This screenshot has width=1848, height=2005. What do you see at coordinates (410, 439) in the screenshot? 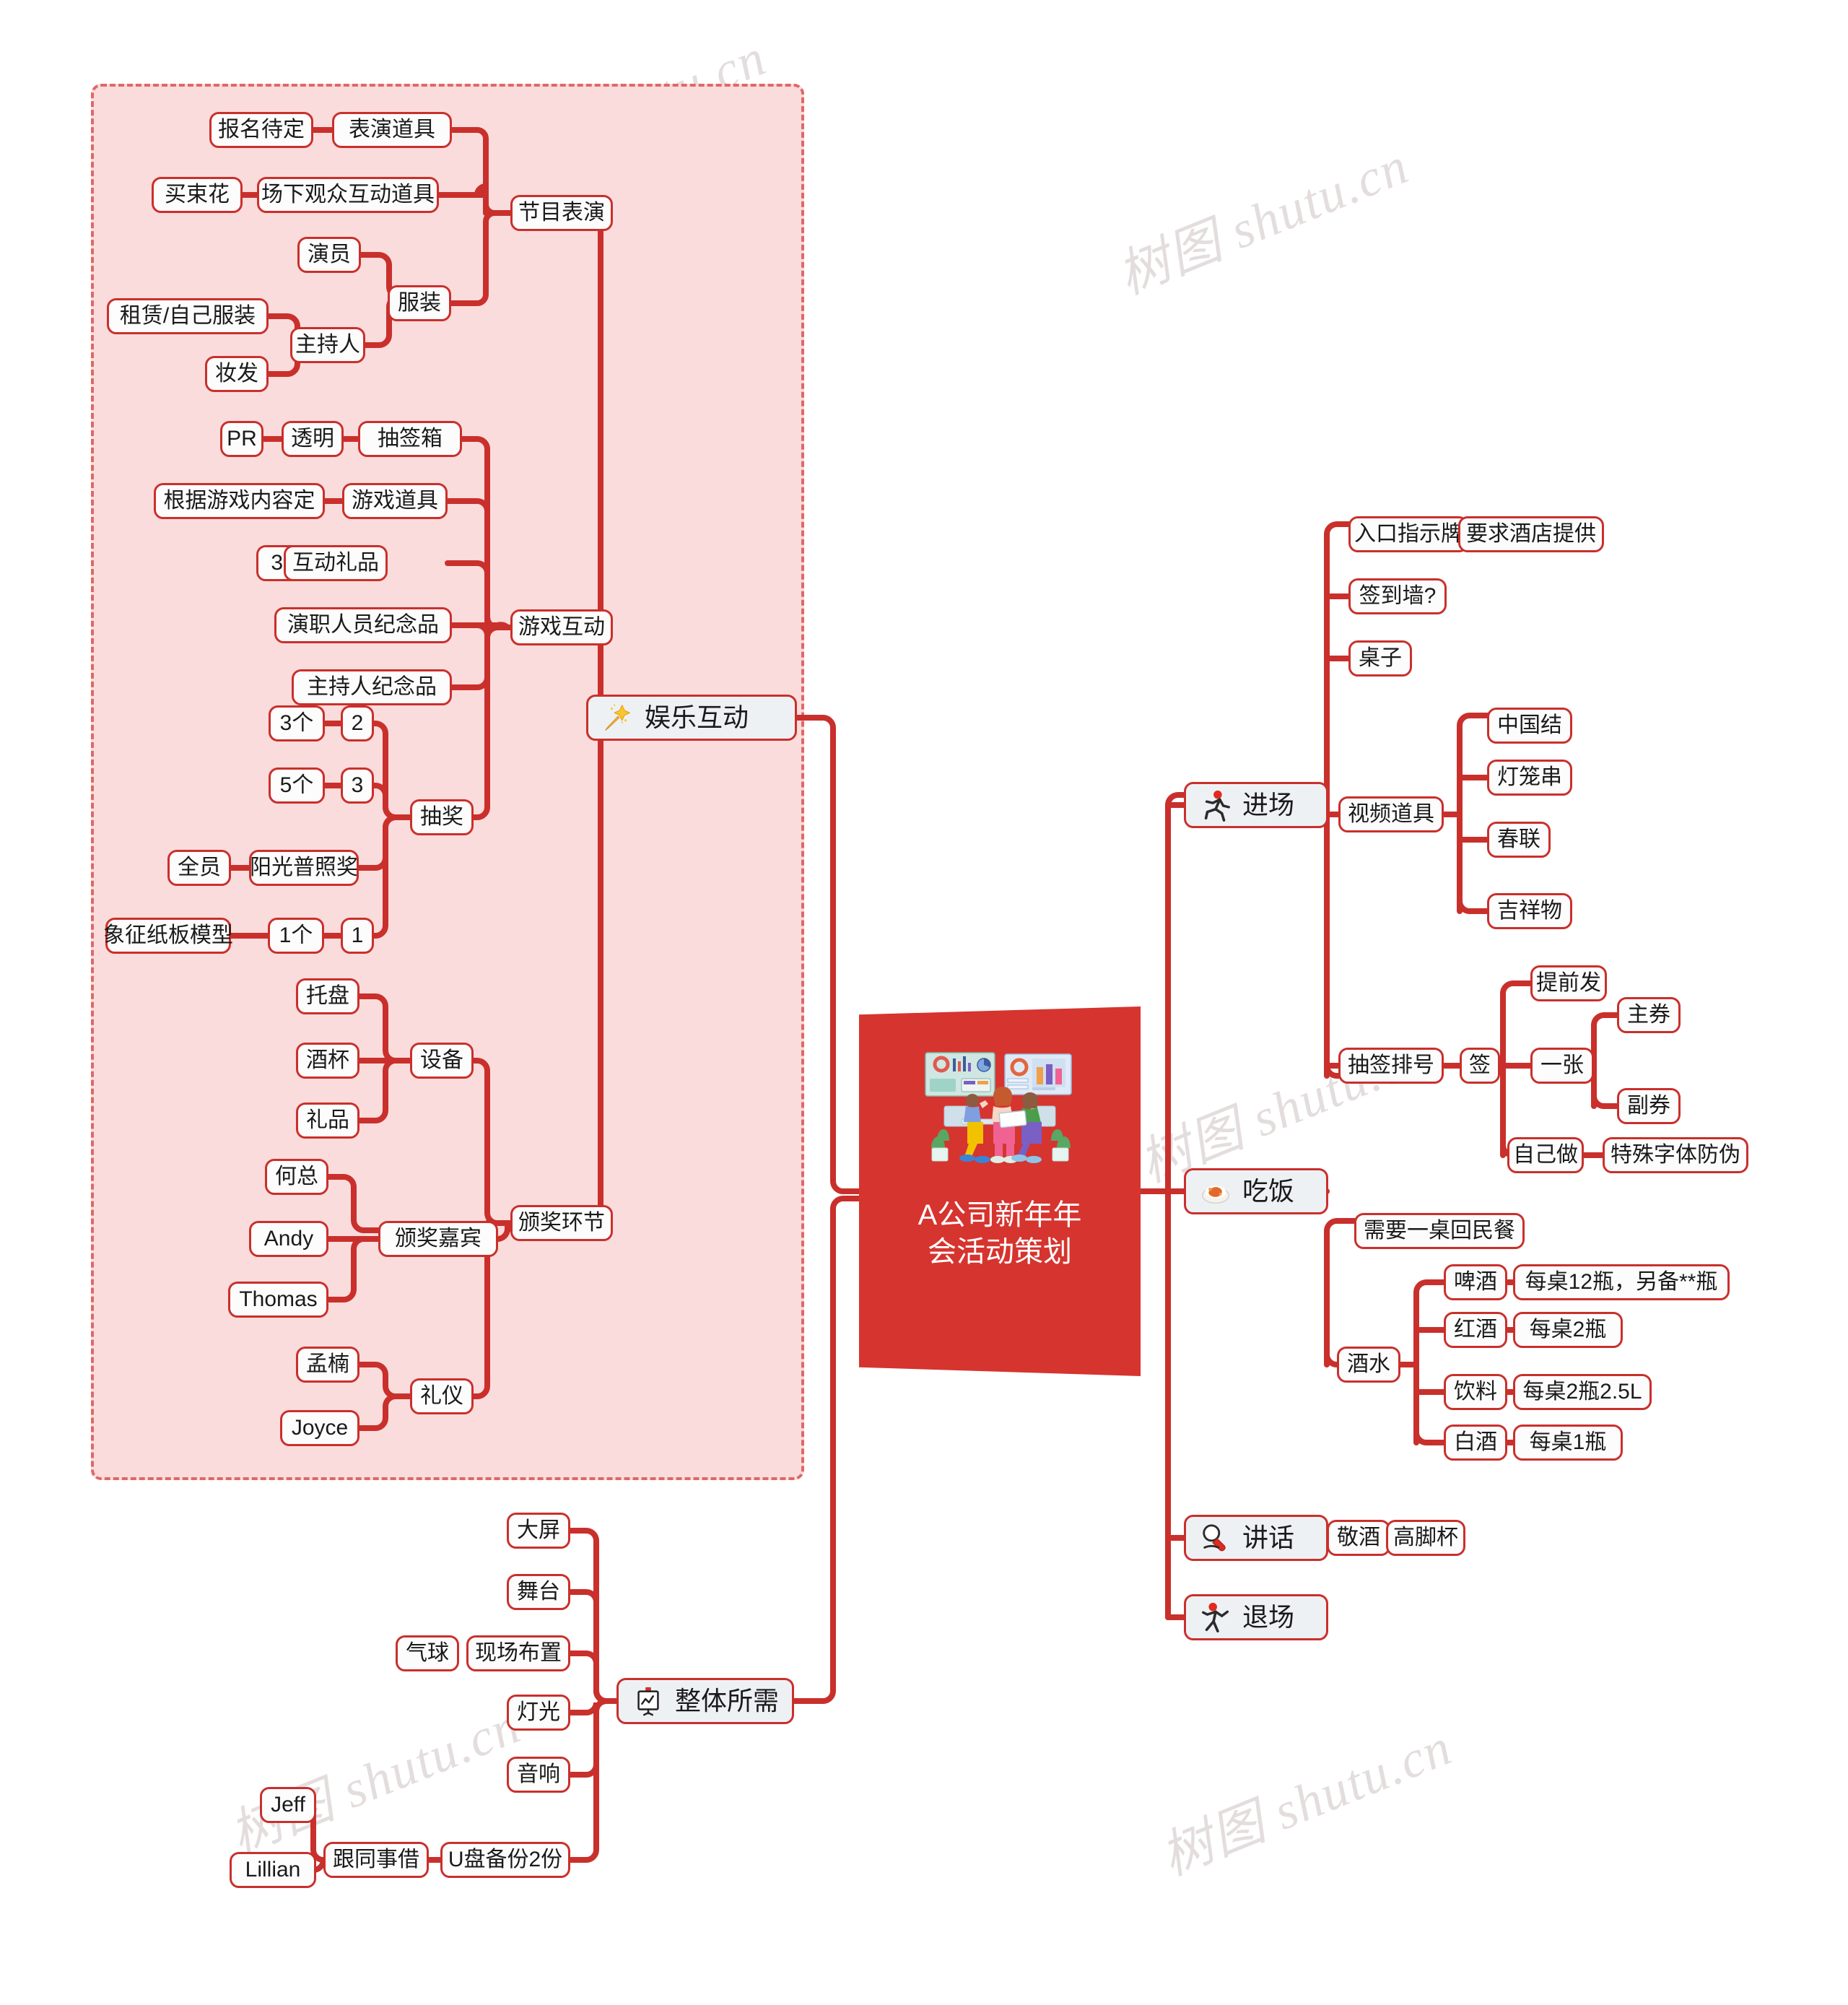
I see `node-chouqianxiang: 抽签箱` at bounding box center [410, 439].